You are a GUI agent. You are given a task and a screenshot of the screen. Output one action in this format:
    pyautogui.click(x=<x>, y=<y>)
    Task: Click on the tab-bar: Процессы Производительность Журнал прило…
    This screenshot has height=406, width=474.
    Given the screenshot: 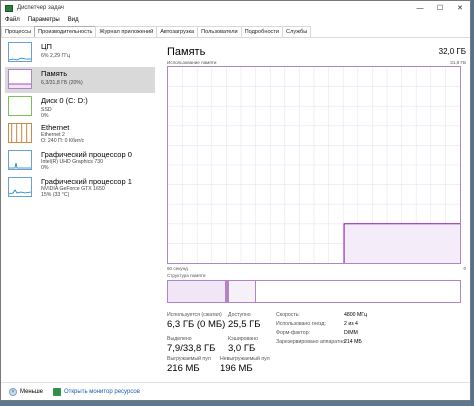 What is the action you would take?
    pyautogui.click(x=235, y=32)
    